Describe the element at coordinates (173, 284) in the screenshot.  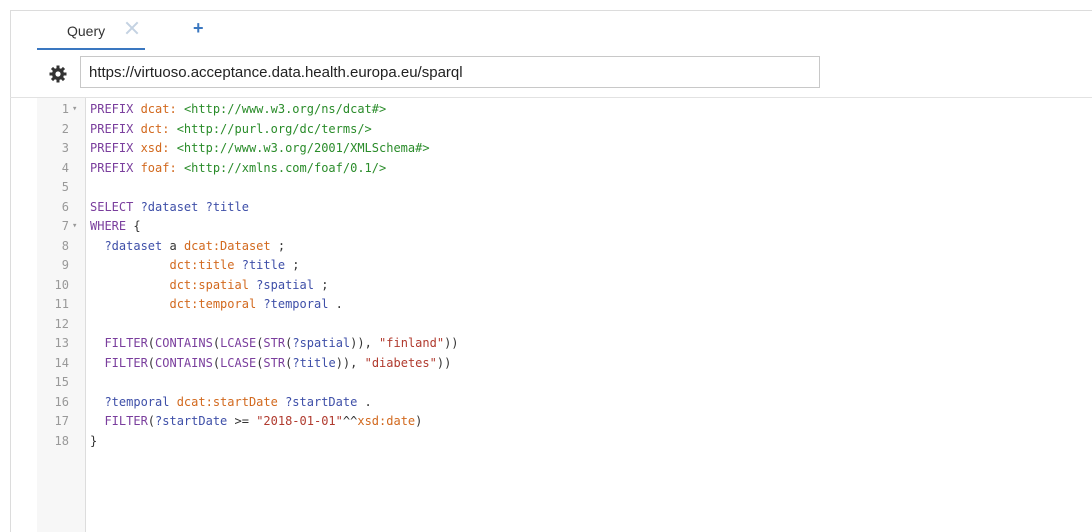
I see `code-token: dct:spatial` at that location.